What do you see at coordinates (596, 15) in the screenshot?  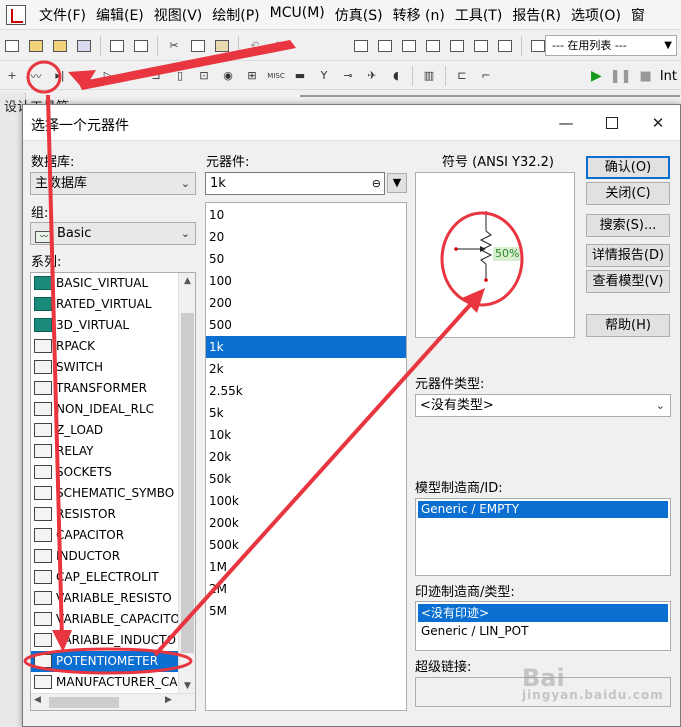 I see `menu-item: 选项(O)` at bounding box center [596, 15].